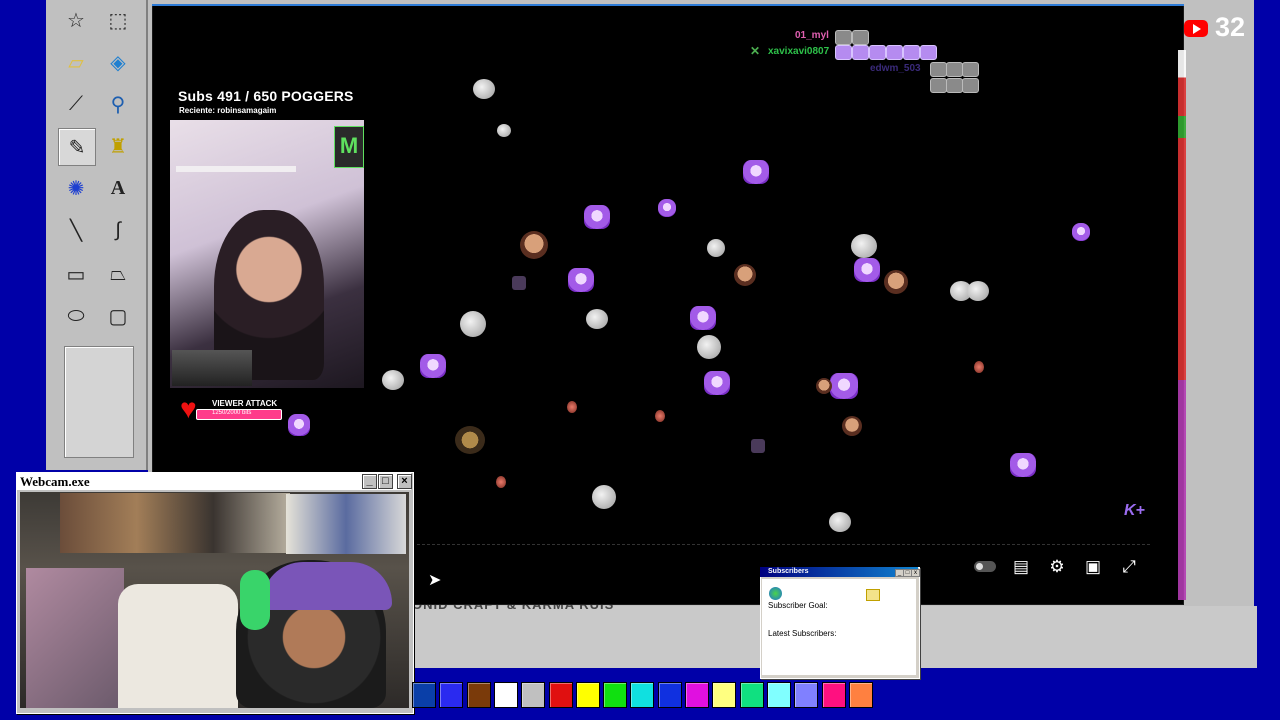 Image resolution: width=1280 pixels, height=720 pixels. Describe the element at coordinates (118, 188) in the screenshot. I see `text-tool-icon: A` at that location.